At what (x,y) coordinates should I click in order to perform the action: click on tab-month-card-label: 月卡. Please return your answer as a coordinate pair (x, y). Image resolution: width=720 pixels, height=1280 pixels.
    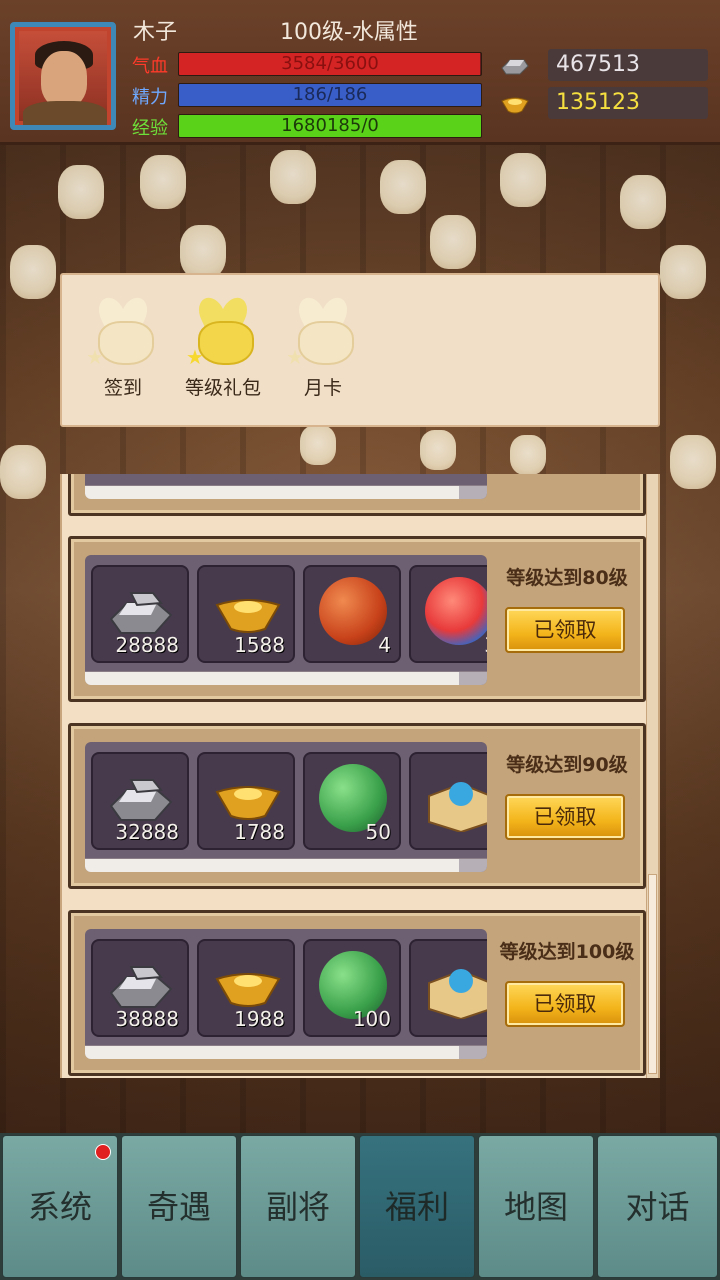
    Looking at the image, I should click on (322, 388).